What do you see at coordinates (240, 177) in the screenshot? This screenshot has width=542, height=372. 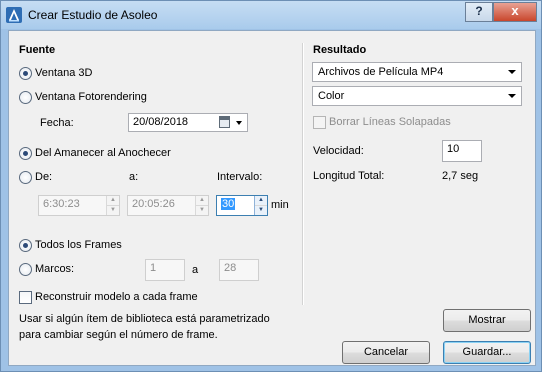 I see `intervalo-label: Intervalo:` at bounding box center [240, 177].